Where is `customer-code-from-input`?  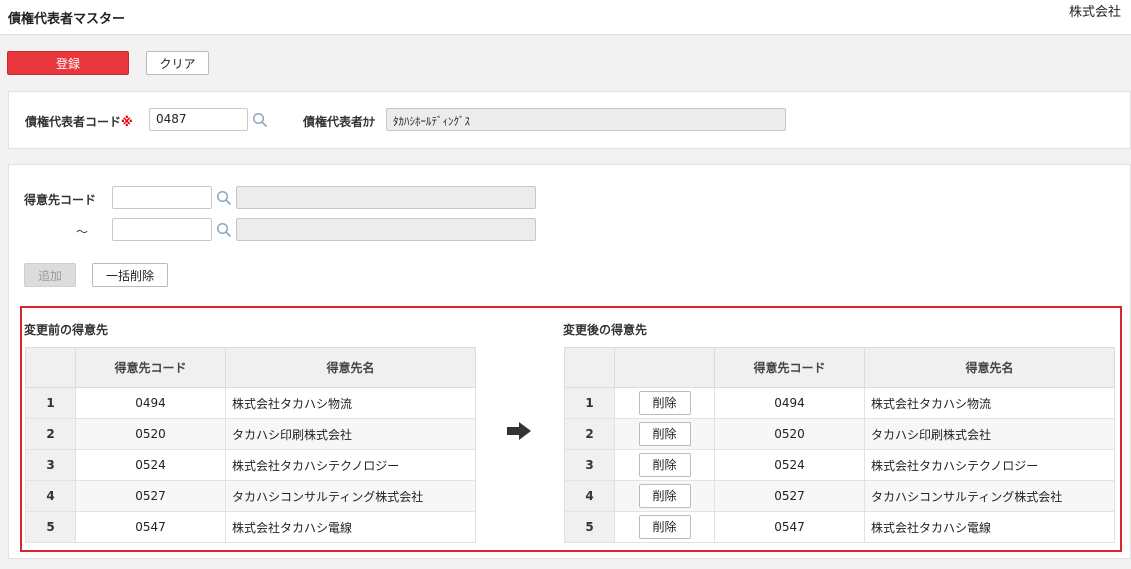
customer-code-from-input is located at coordinates (162, 197).